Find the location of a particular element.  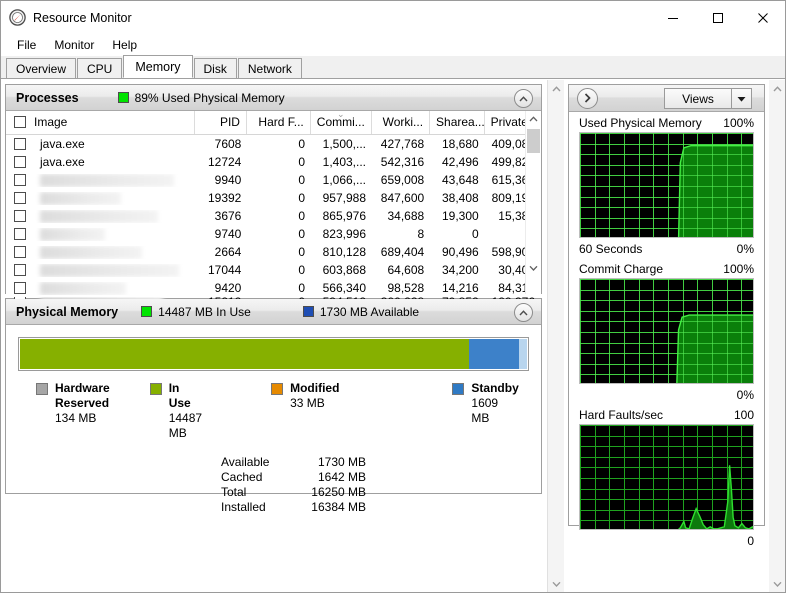

views-button: Views is located at coordinates (708, 98).